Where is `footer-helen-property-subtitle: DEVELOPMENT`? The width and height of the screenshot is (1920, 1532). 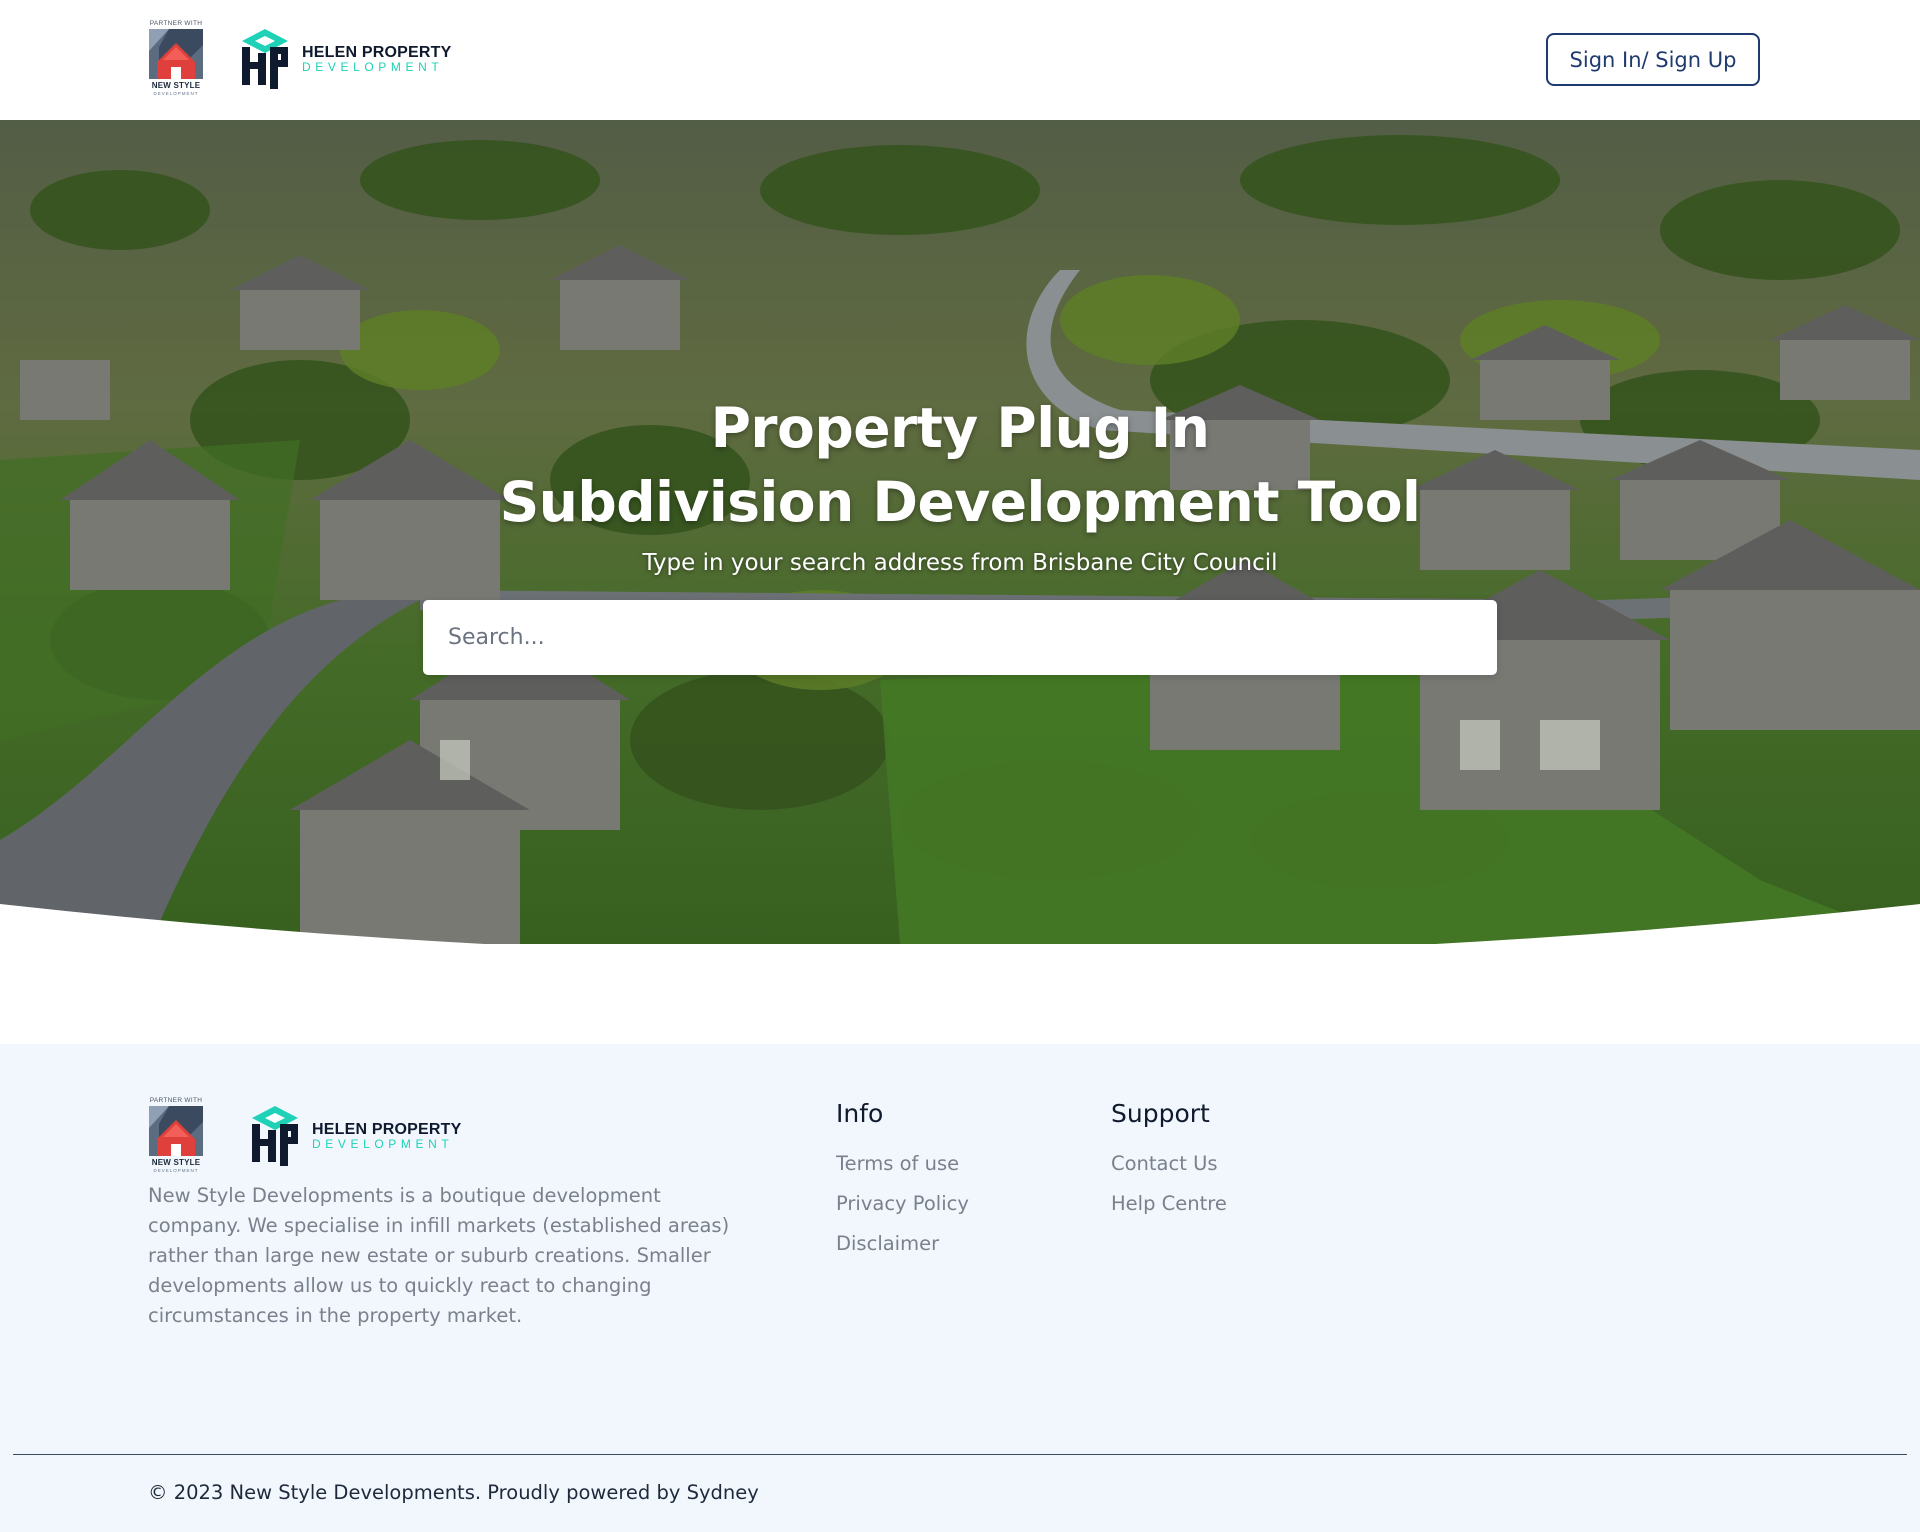 footer-helen-property-subtitle: DEVELOPMENT is located at coordinates (383, 1144).